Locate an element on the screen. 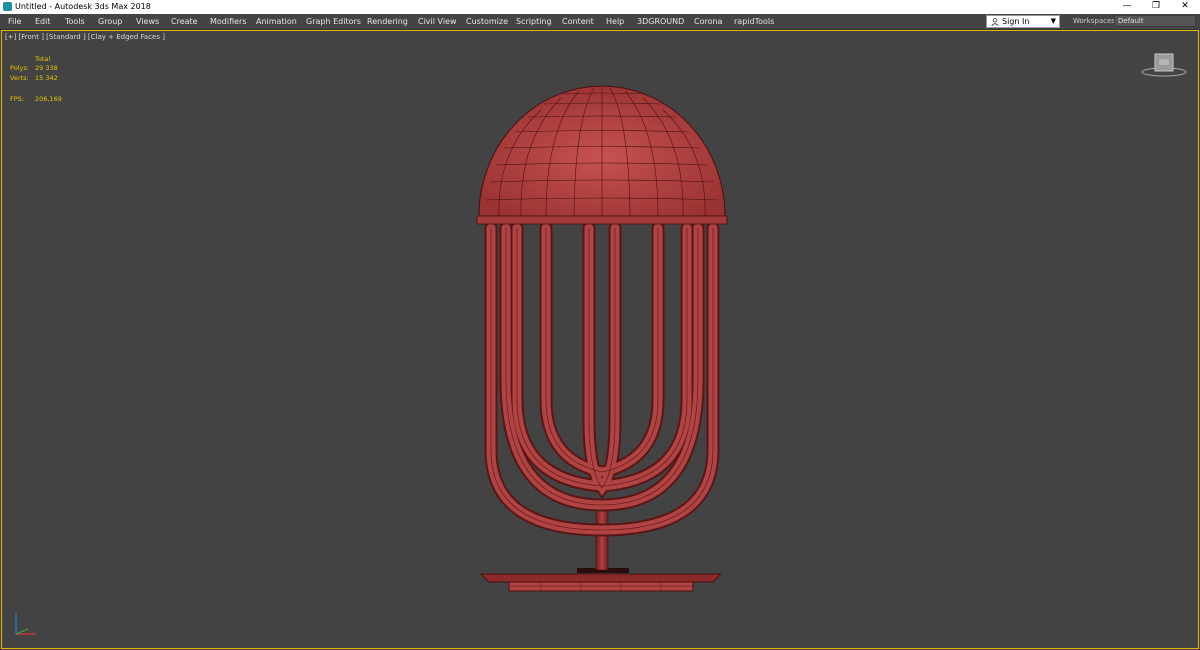  sign-in-dropdown: Sign In ▼ is located at coordinates (1023, 21).